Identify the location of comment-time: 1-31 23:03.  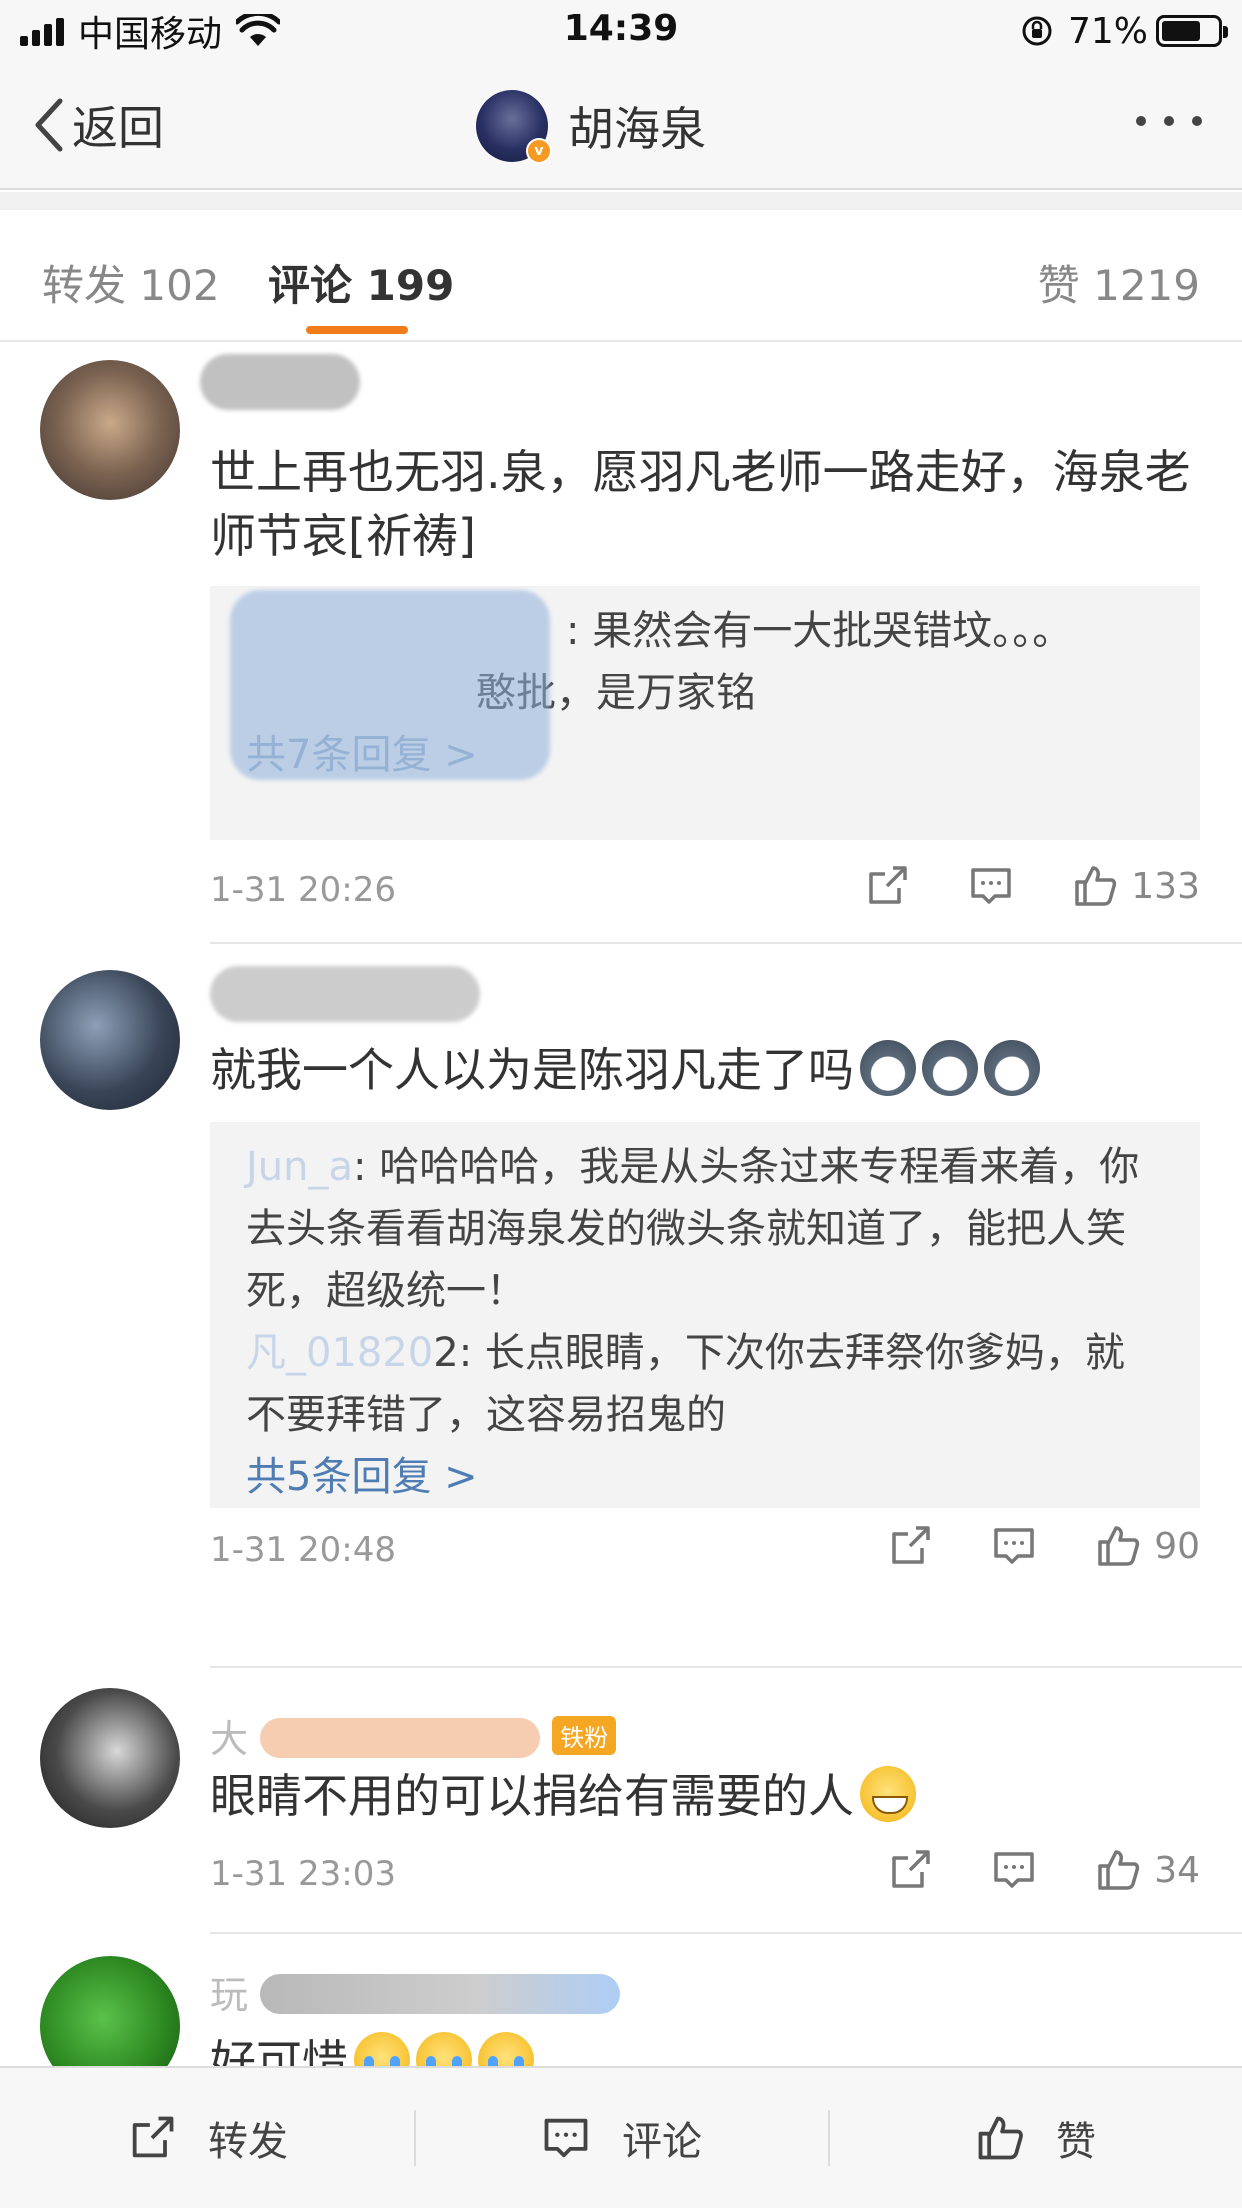
(303, 1874).